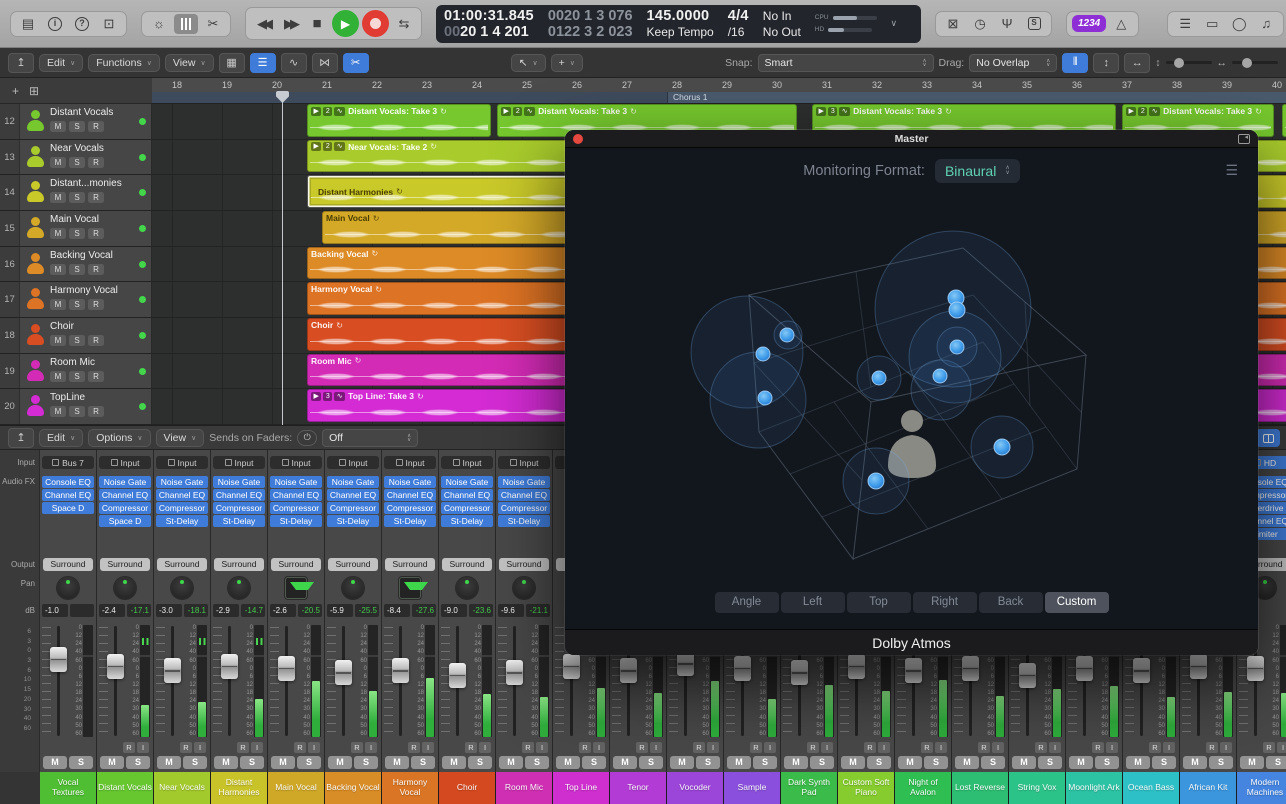 The width and height of the screenshot is (1286, 804). Describe the element at coordinates (980, 24) in the screenshot. I see `autopunch-icon: ◷` at that location.